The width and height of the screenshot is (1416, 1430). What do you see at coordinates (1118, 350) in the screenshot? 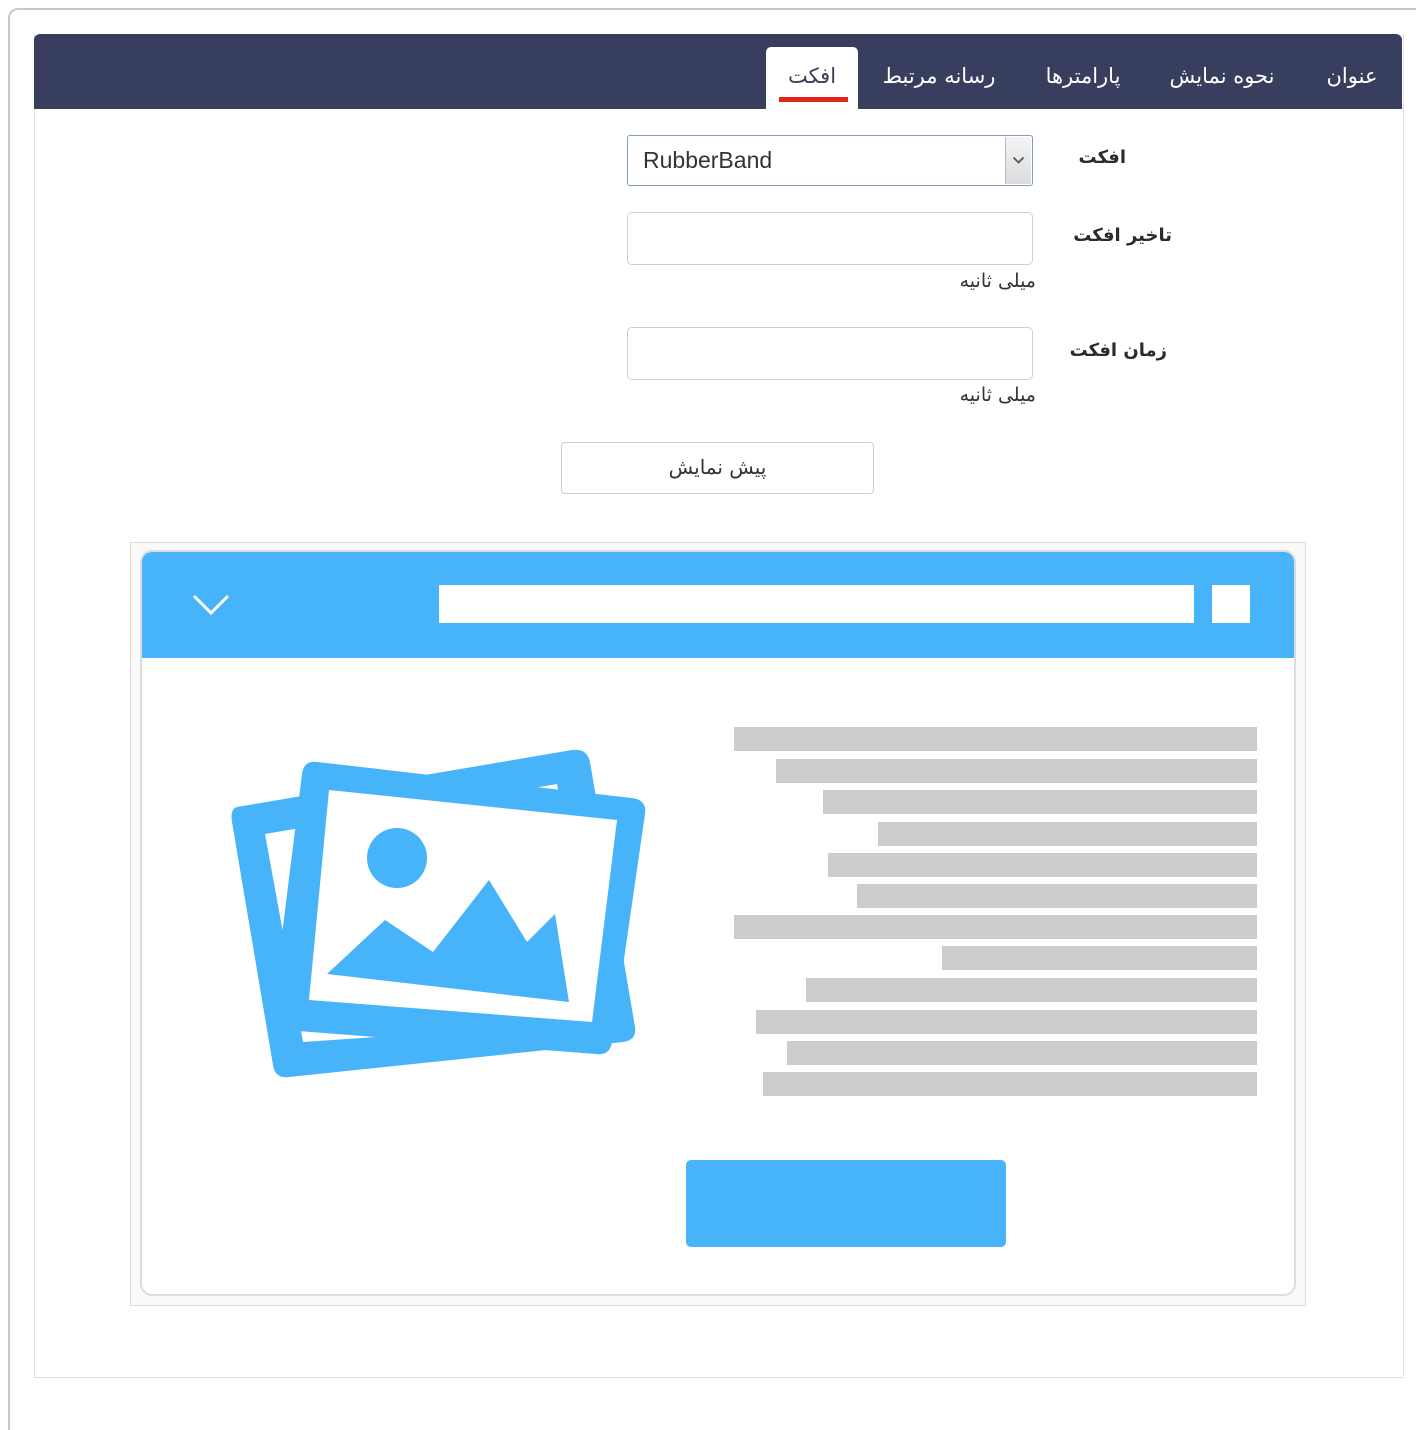
I see `effect-duration-label: زمان افکت` at bounding box center [1118, 350].